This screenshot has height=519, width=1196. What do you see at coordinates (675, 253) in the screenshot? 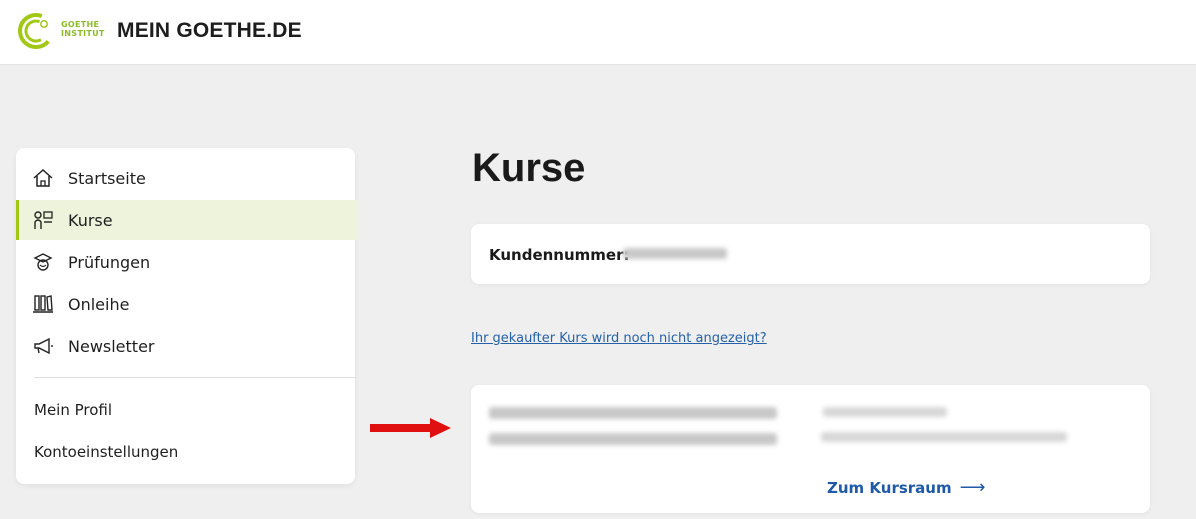
I see `redacted-customer-number` at bounding box center [675, 253].